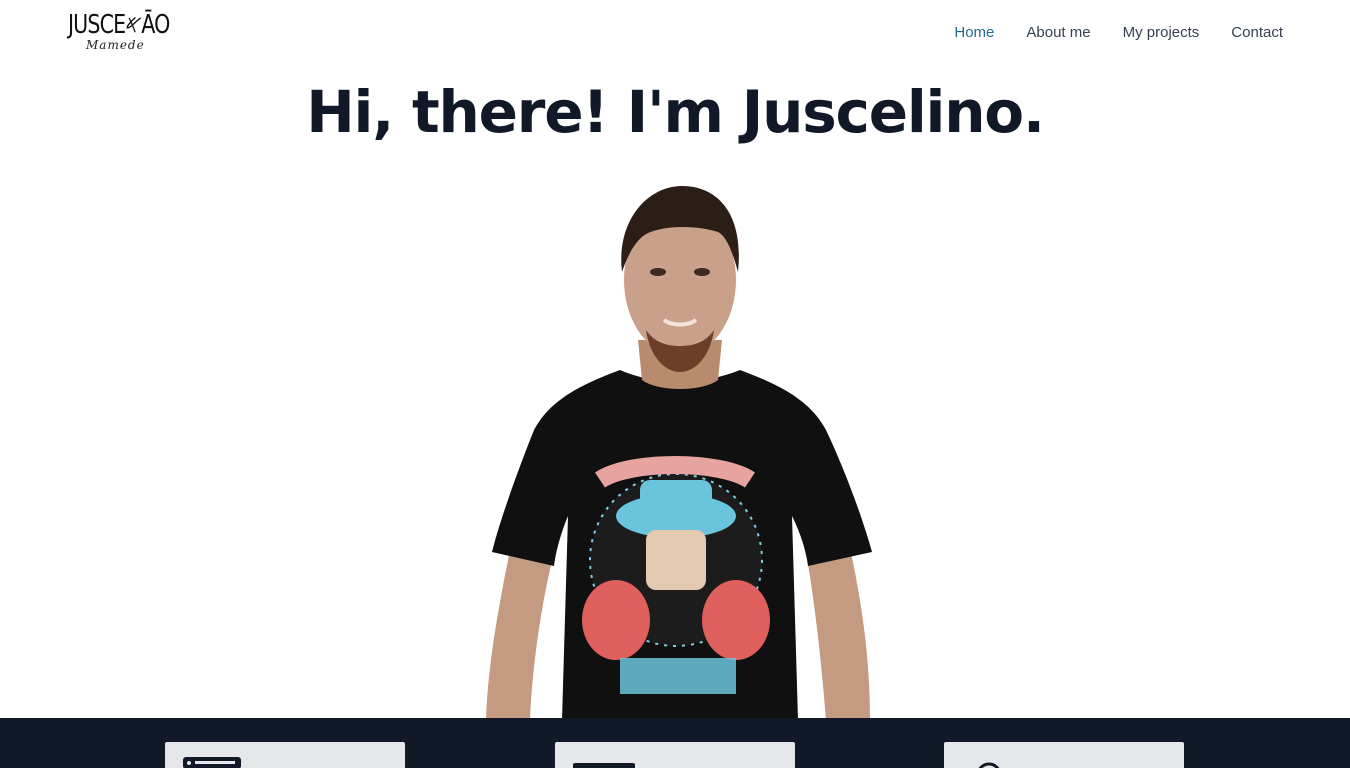 Image resolution: width=1350 pixels, height=768 pixels. I want to click on logo-wordmark: JUSCE𐤀ĀO, so click(119, 25).